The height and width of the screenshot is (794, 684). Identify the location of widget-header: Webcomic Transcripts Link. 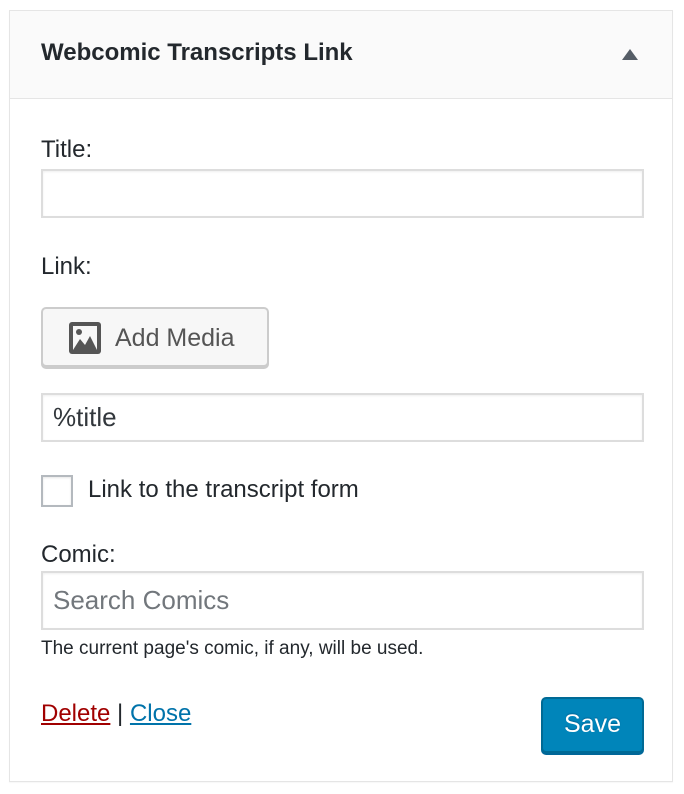
(341, 55).